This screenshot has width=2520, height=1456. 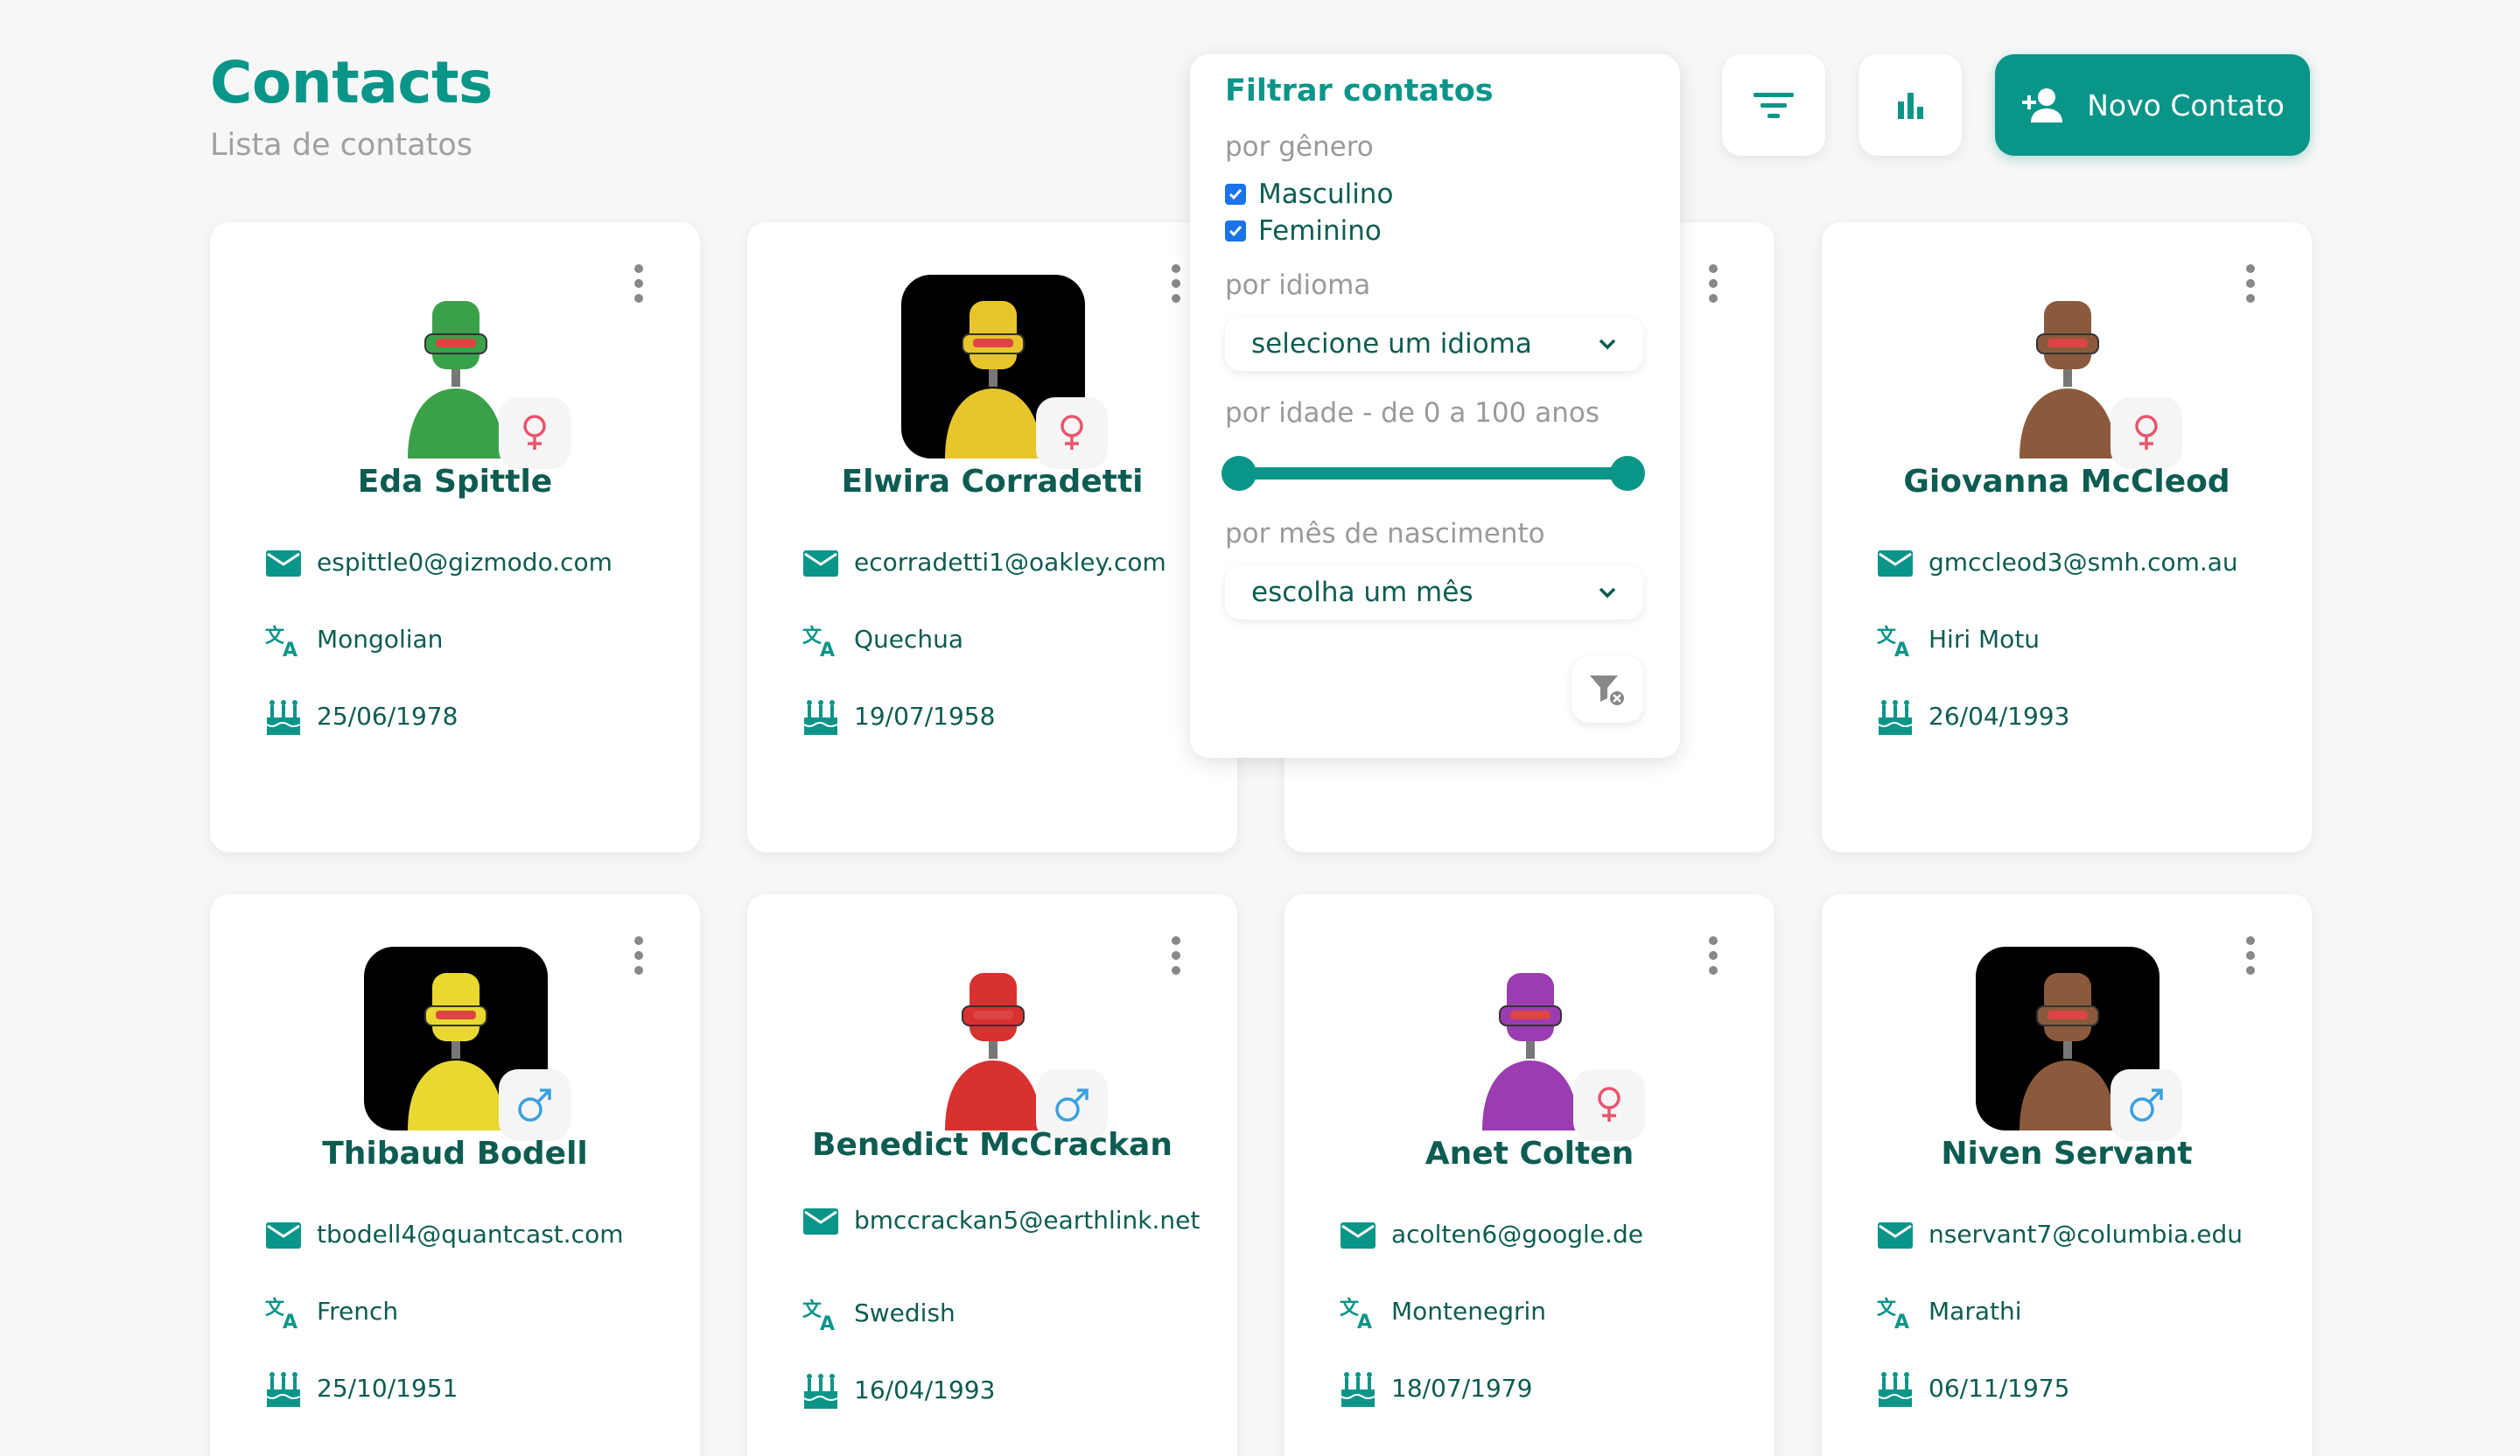 What do you see at coordinates (2081, 717) in the screenshot?
I see `contact-birthdate-row: 26/04/1993` at bounding box center [2081, 717].